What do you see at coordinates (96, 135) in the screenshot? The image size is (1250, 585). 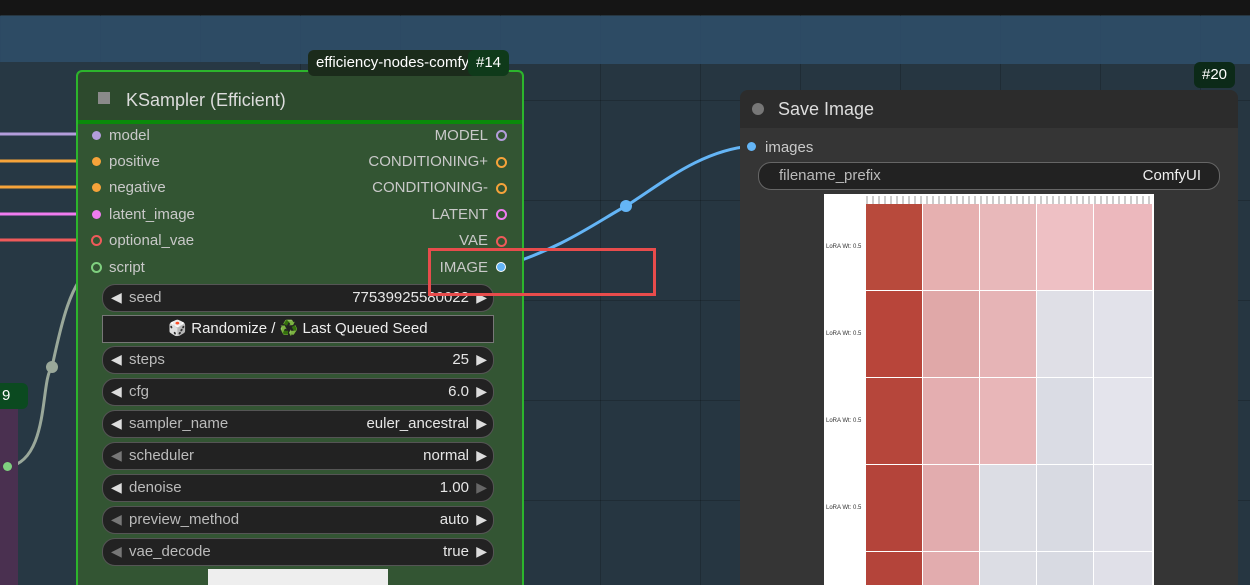 I see `input-model-dot` at bounding box center [96, 135].